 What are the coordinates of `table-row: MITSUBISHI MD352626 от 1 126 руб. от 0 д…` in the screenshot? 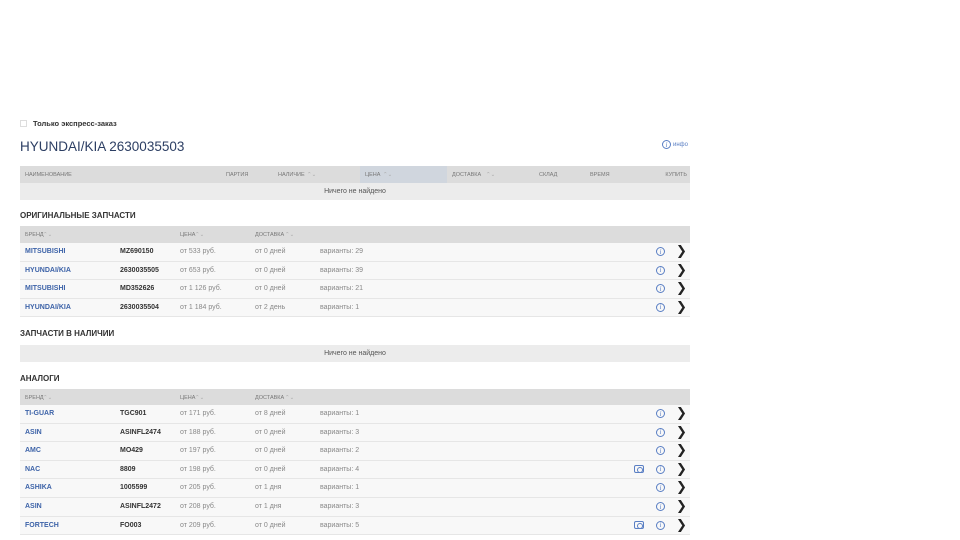 It's located at (355, 289).